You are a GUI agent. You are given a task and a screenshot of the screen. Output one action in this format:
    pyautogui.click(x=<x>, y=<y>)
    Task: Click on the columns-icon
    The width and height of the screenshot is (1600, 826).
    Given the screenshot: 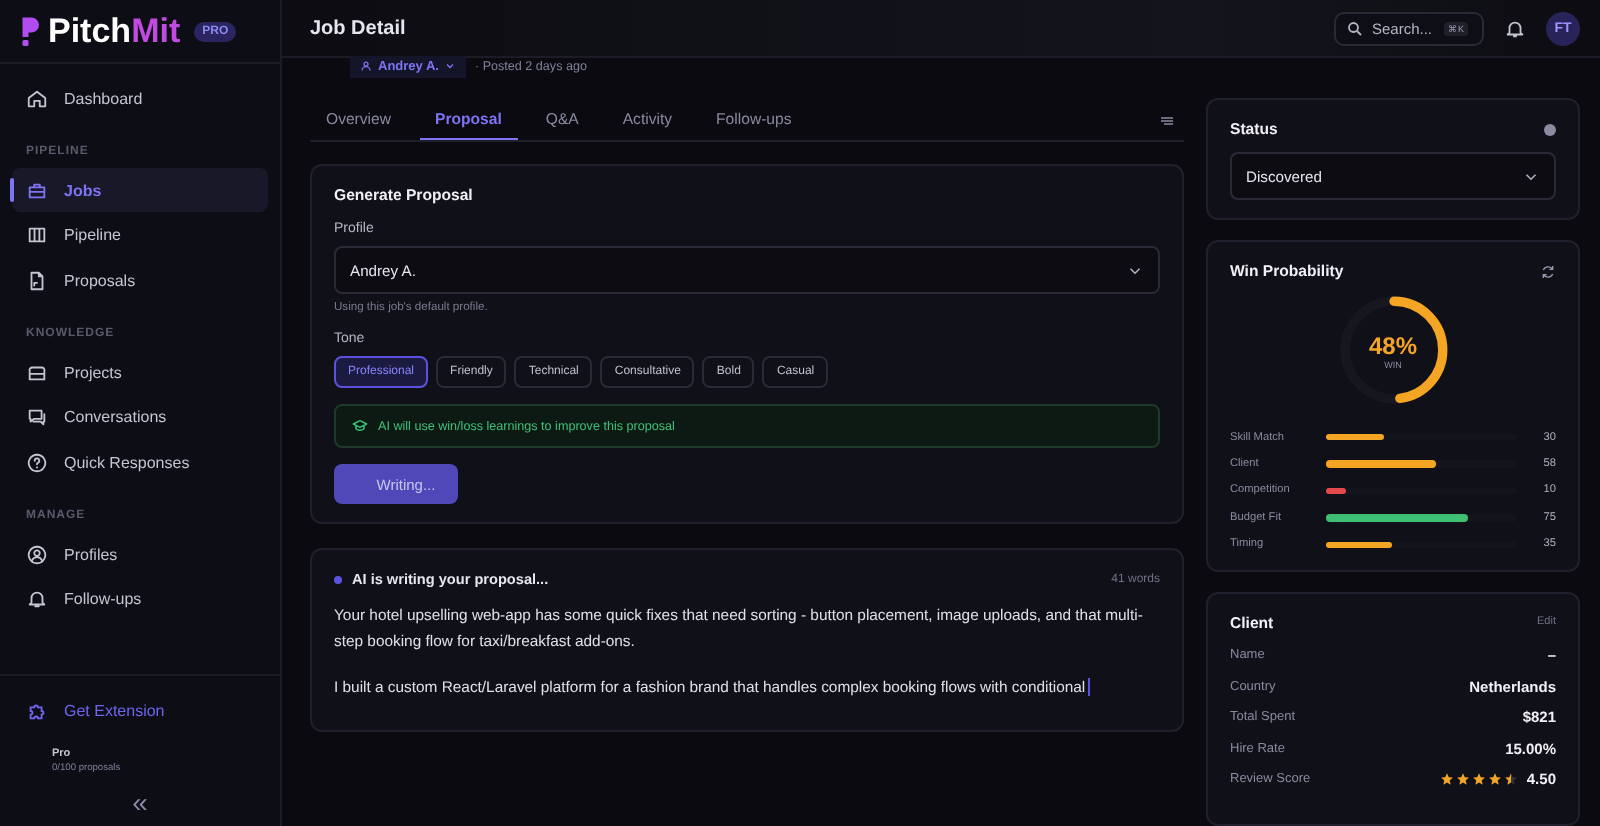 What is the action you would take?
    pyautogui.click(x=37, y=235)
    